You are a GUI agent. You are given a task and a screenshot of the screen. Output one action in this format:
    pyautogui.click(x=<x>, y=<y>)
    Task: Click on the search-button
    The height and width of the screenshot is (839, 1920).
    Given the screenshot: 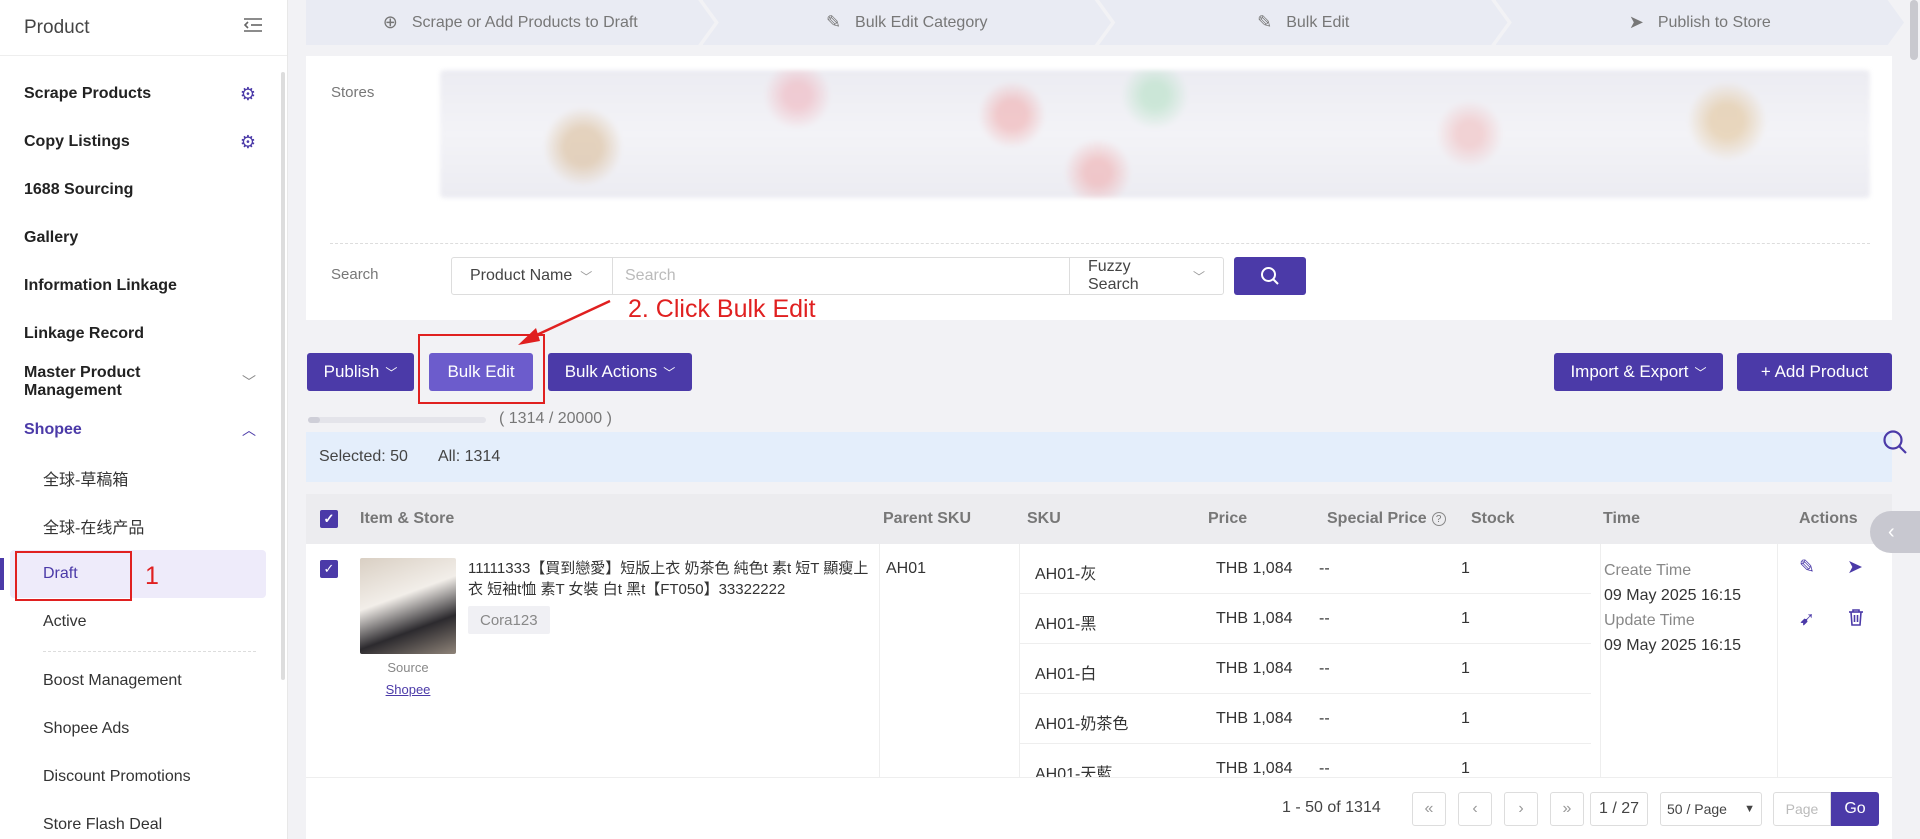 What is the action you would take?
    pyautogui.click(x=1270, y=276)
    